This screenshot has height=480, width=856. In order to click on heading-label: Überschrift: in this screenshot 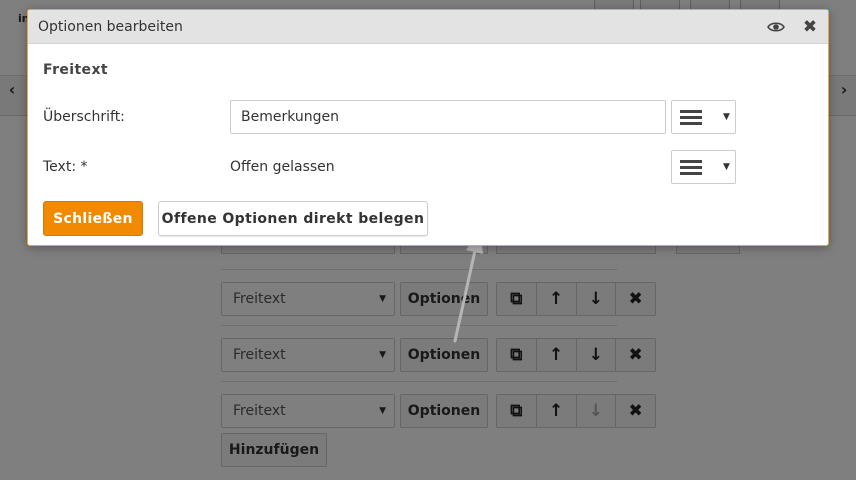, I will do `click(84, 117)`.